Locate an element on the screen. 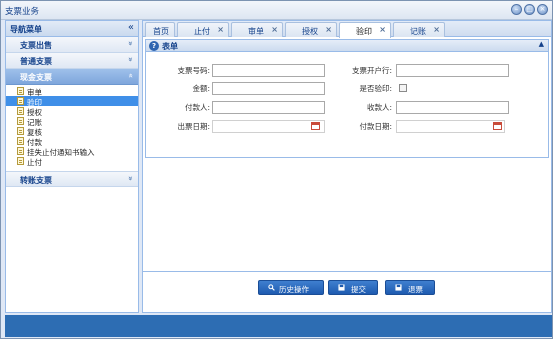  tab-strip: 首页 止付 × 审单 × 授权 × 验印 × 记账 × is located at coordinates (347, 29).